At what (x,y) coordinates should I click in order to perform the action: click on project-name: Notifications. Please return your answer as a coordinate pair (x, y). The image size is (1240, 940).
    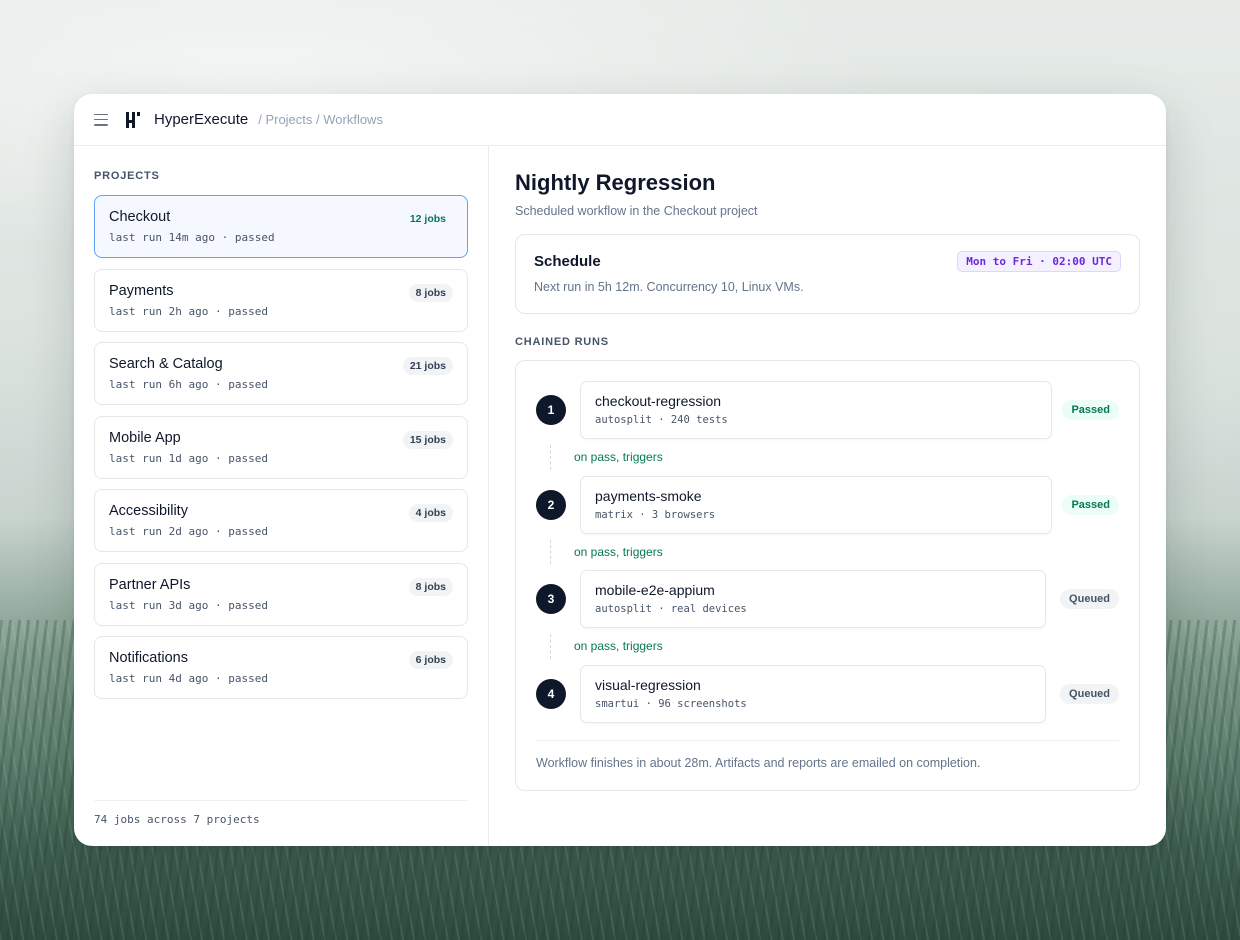
    Looking at the image, I should click on (148, 658).